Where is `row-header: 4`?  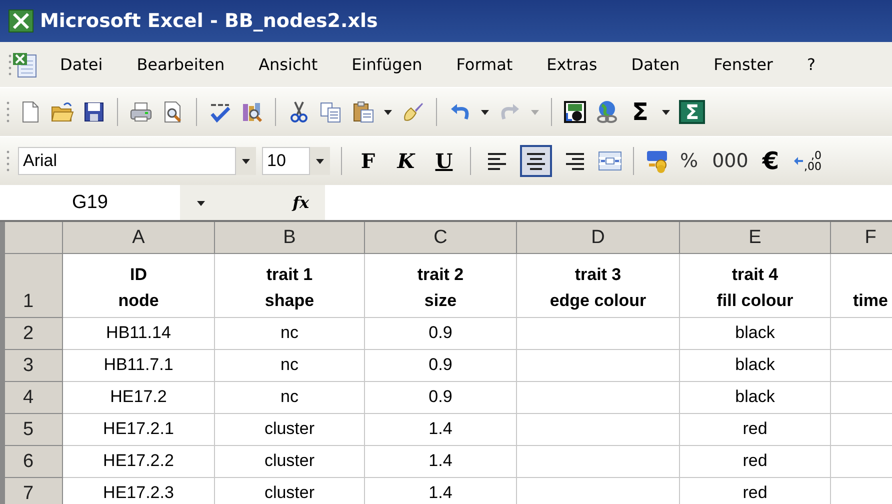 row-header: 4 is located at coordinates (34, 398).